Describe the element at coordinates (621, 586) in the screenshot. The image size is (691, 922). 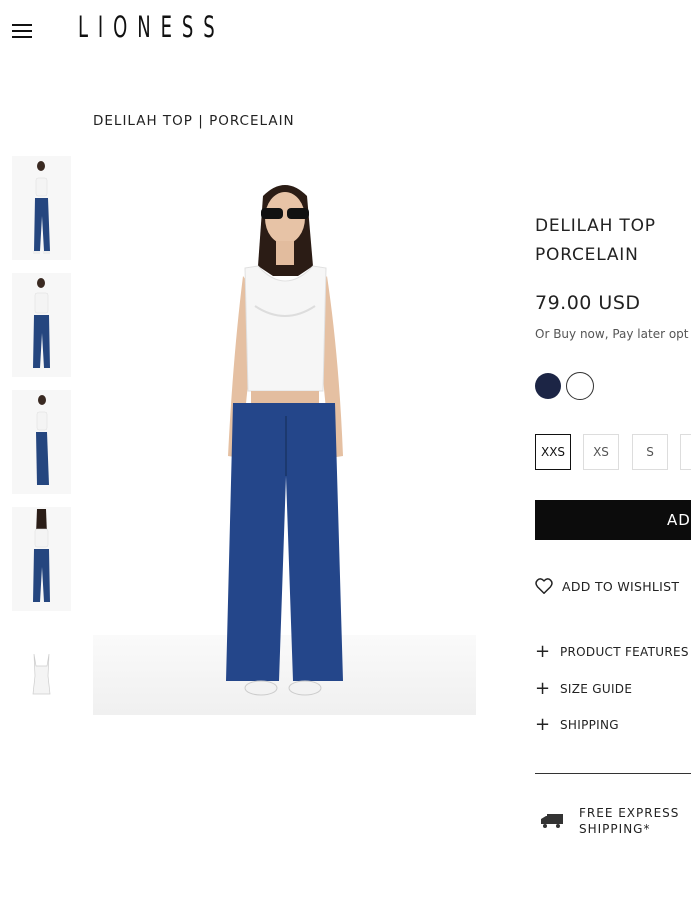
I see `wishlist-label: ADD TO WISHLIST` at that location.